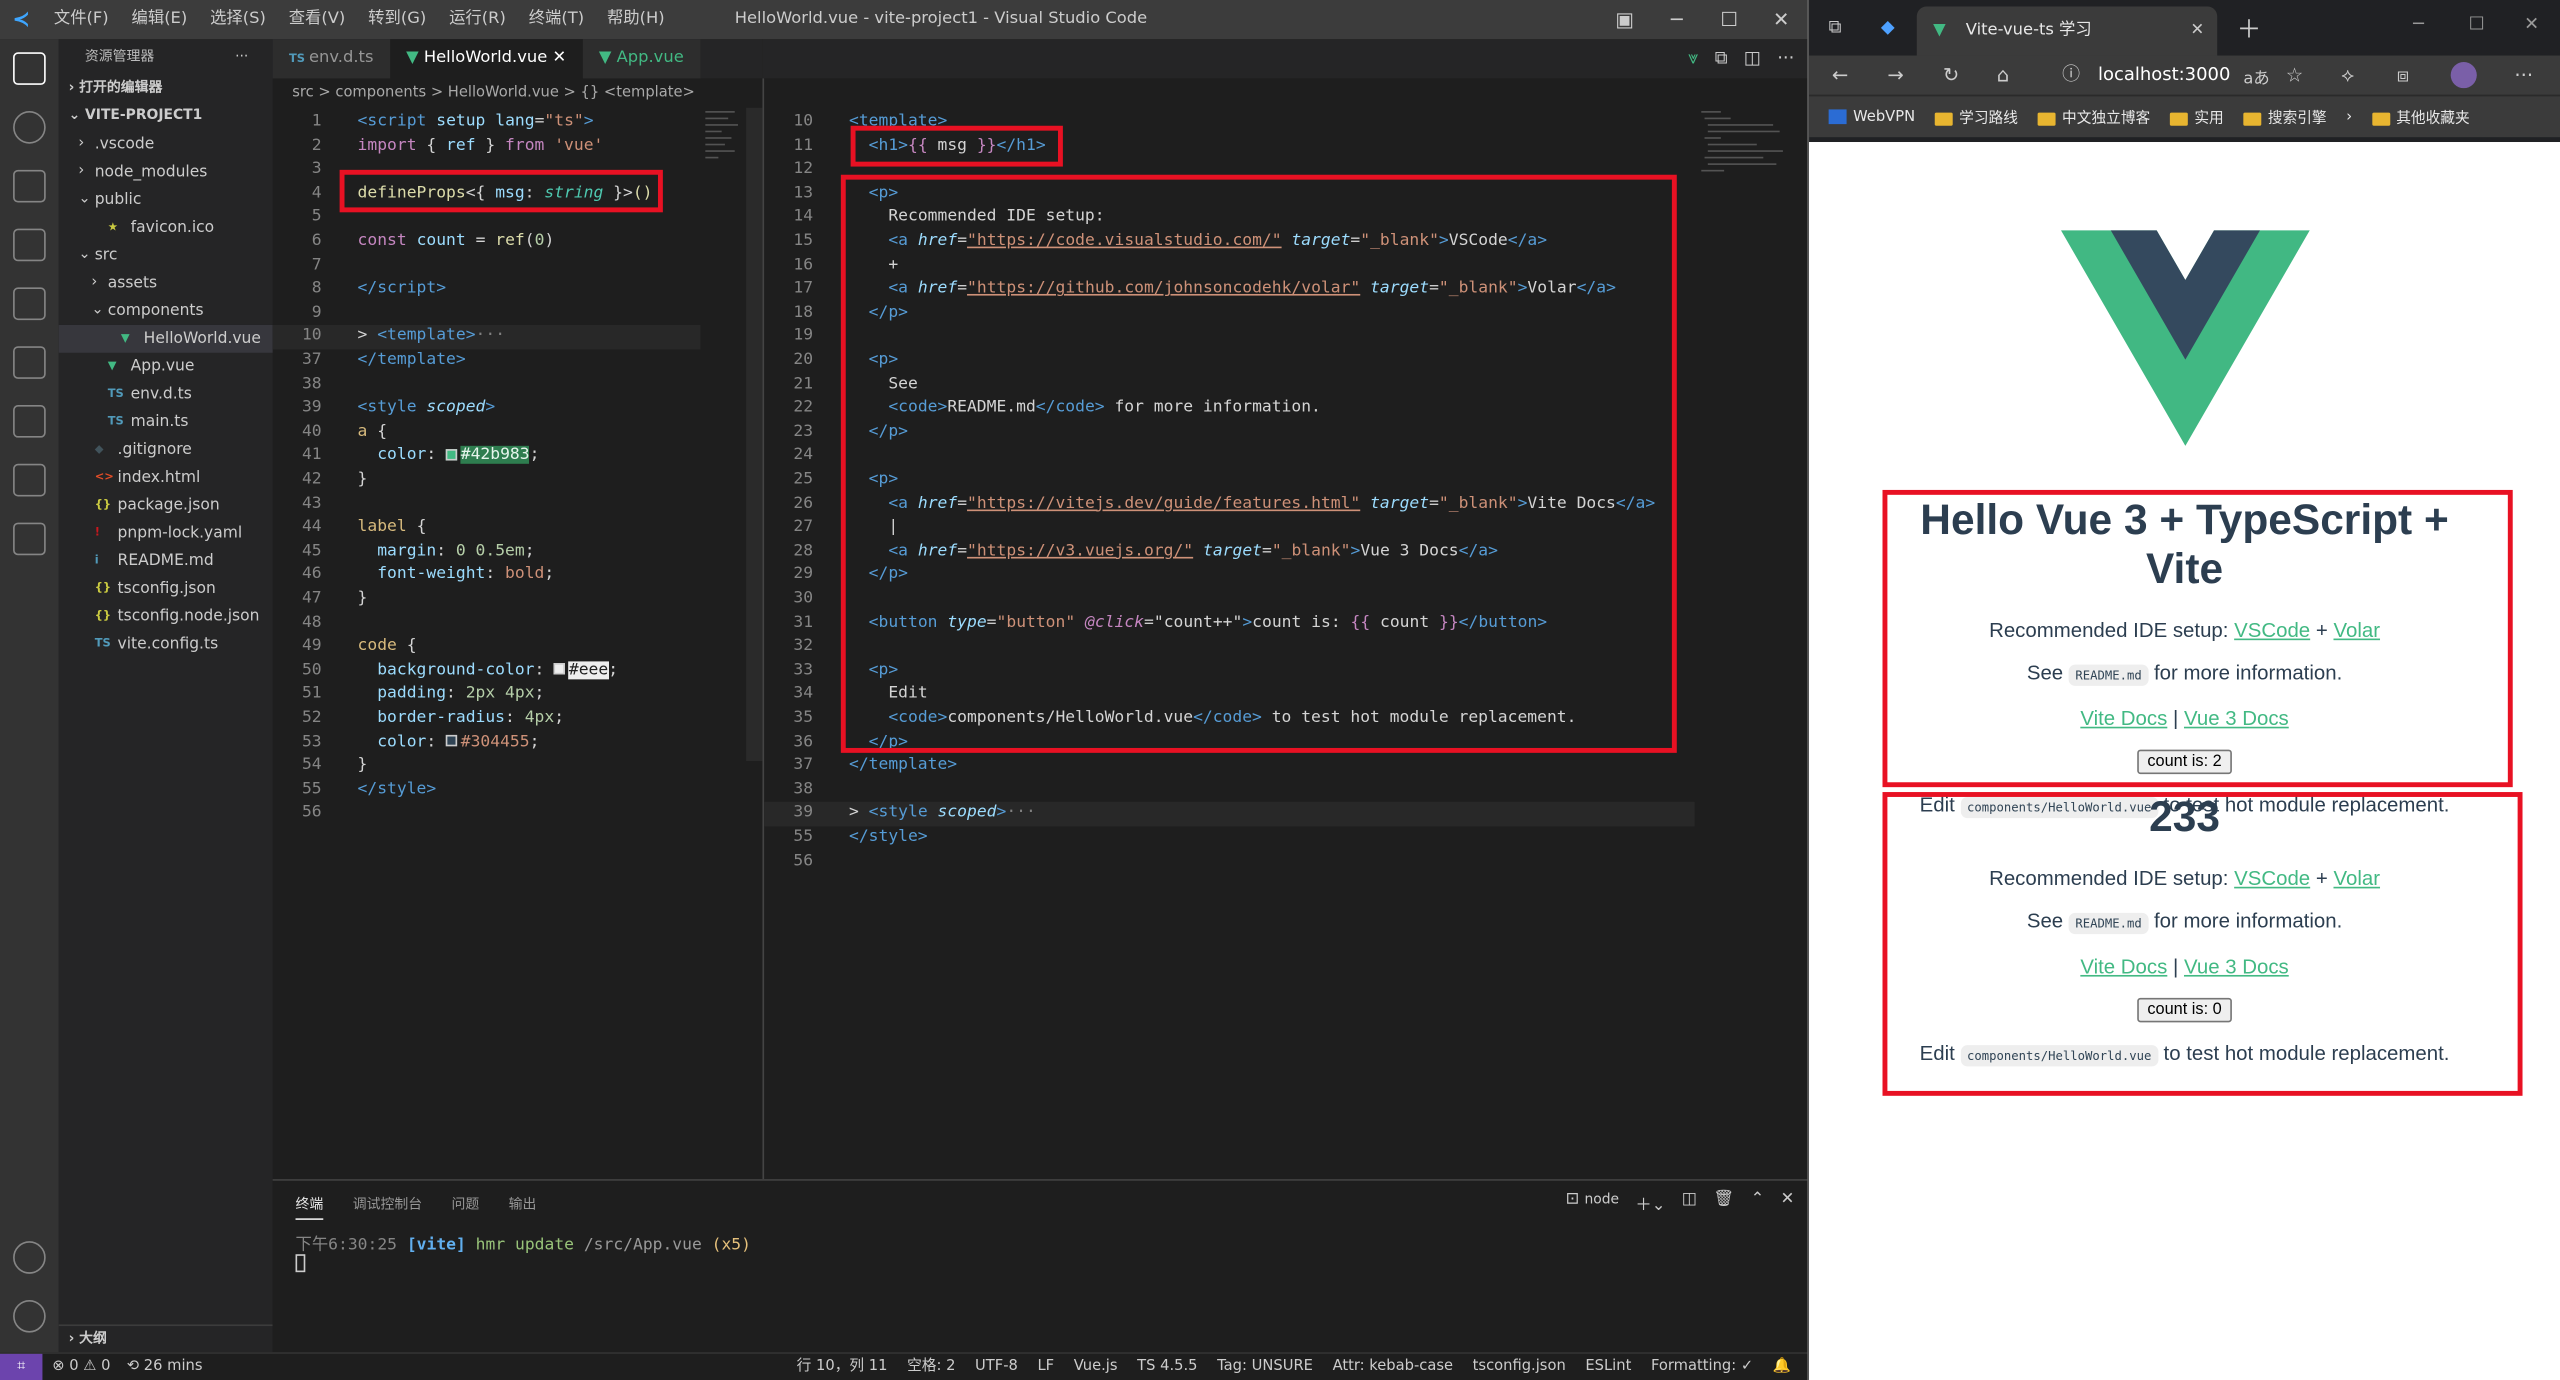 The image size is (2560, 1380). Describe the element at coordinates (159, 19) in the screenshot. I see `menu-edit: 编辑(E)` at that location.